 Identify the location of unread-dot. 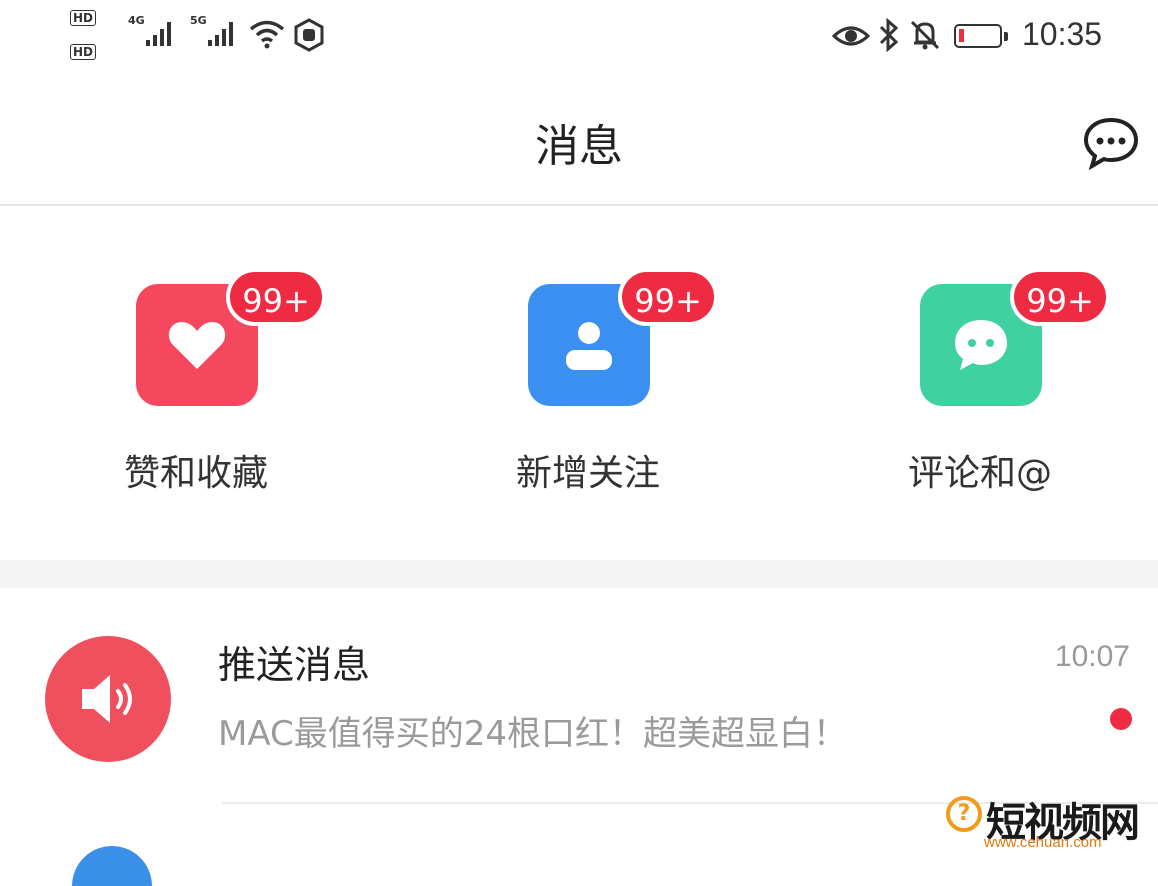
(1121, 719).